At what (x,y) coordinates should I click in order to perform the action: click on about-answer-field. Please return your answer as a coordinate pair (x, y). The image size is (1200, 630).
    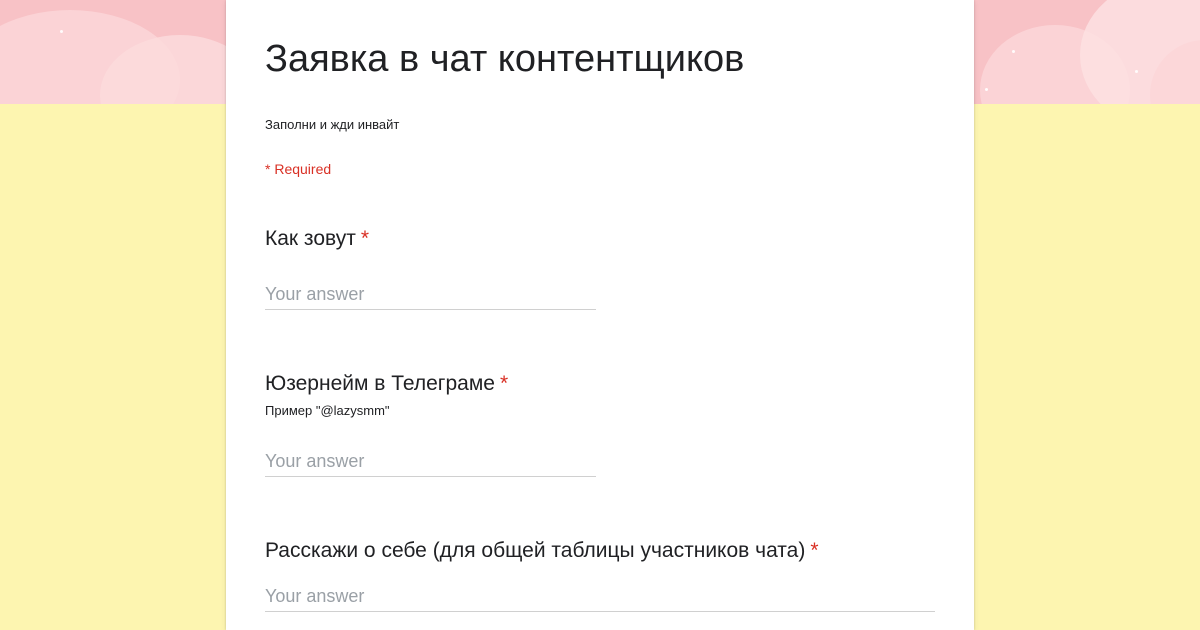
    Looking at the image, I should click on (600, 597).